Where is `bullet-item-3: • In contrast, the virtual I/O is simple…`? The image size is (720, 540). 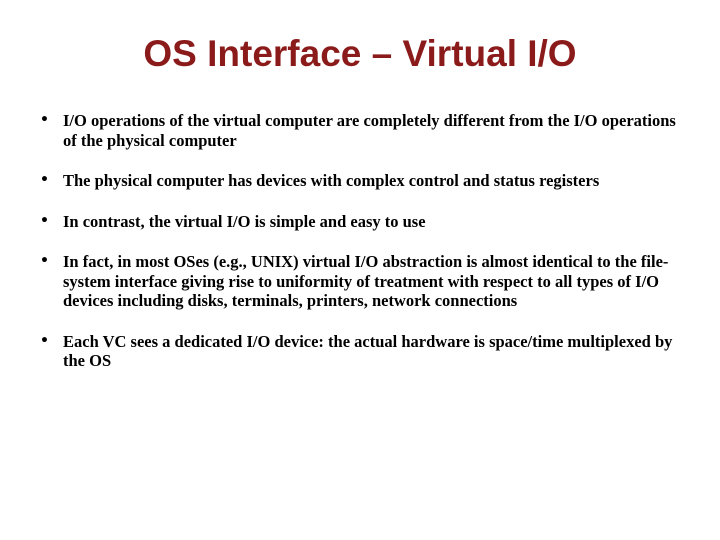
bullet-item-3: • In contrast, the virtual I/O is simple… is located at coordinates (358, 222).